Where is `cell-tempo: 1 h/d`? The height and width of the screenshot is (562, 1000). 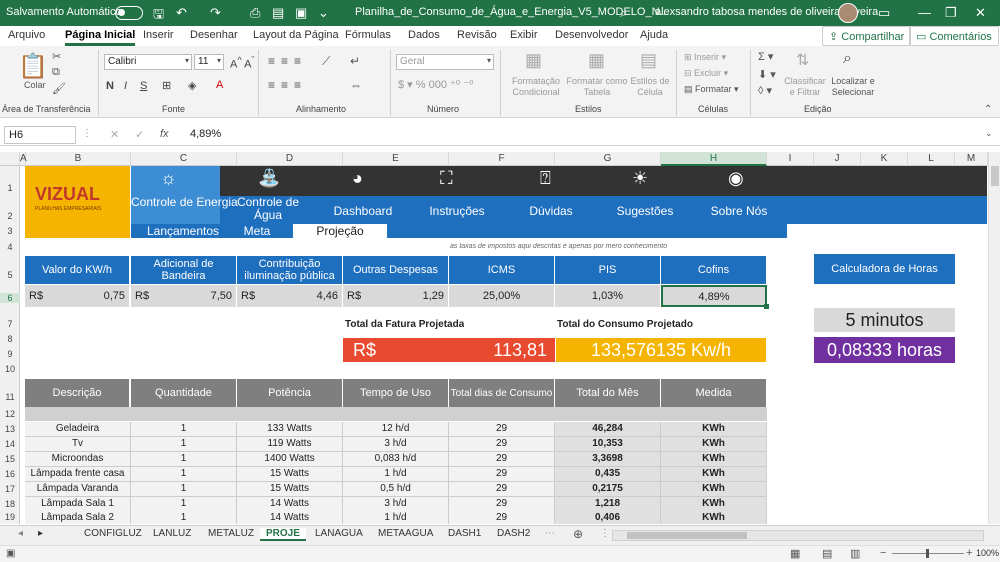
cell-tempo: 1 h/d is located at coordinates (396, 517).